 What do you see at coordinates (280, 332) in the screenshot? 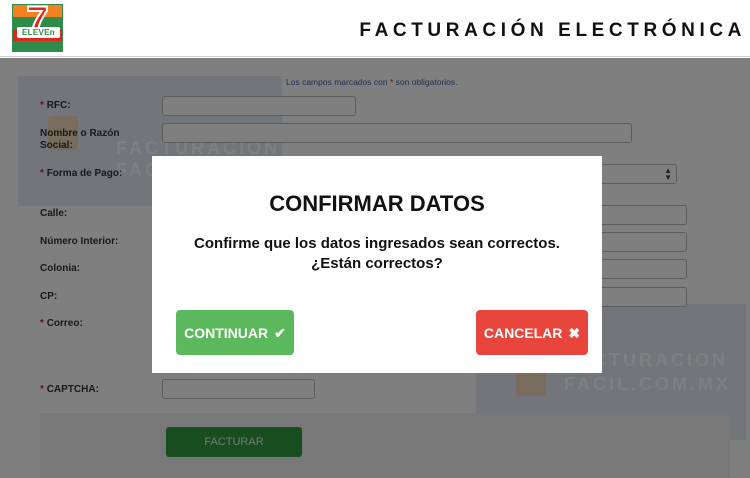
I see `check-icon: ✔` at bounding box center [280, 332].